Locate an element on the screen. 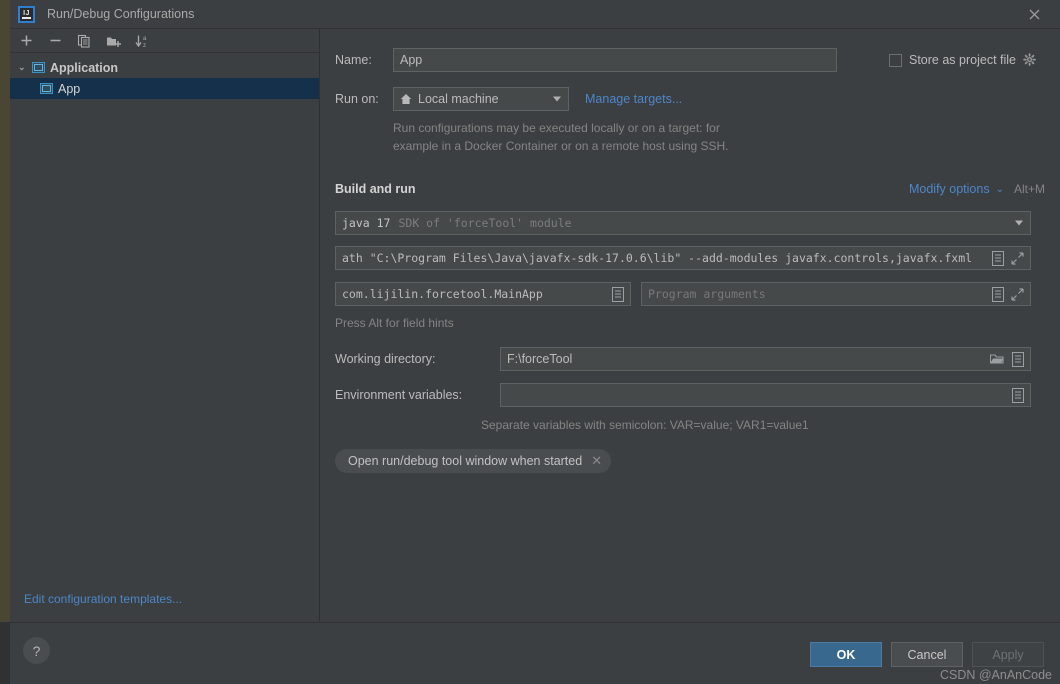 The image size is (1060, 684). chip-label: Open run/debug tool window when started is located at coordinates (465, 461).